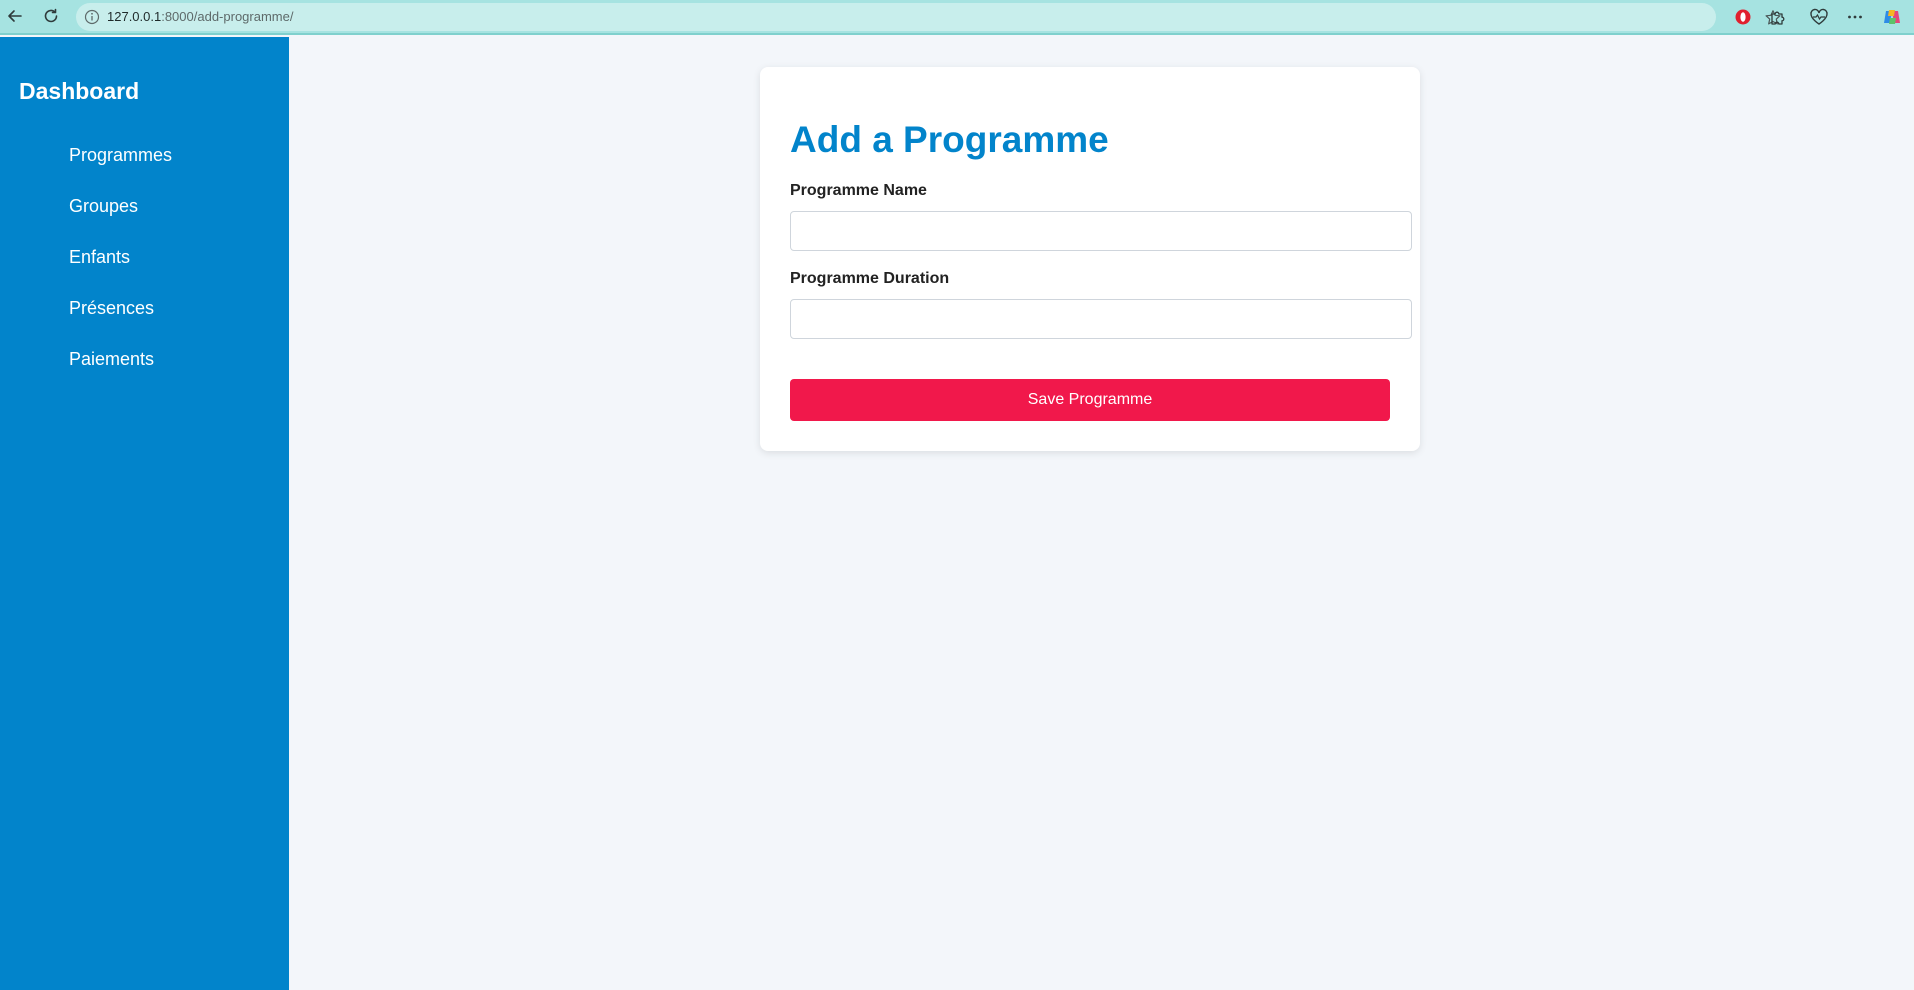 The width and height of the screenshot is (1914, 990). I want to click on opera-icon, so click(1743, 17).